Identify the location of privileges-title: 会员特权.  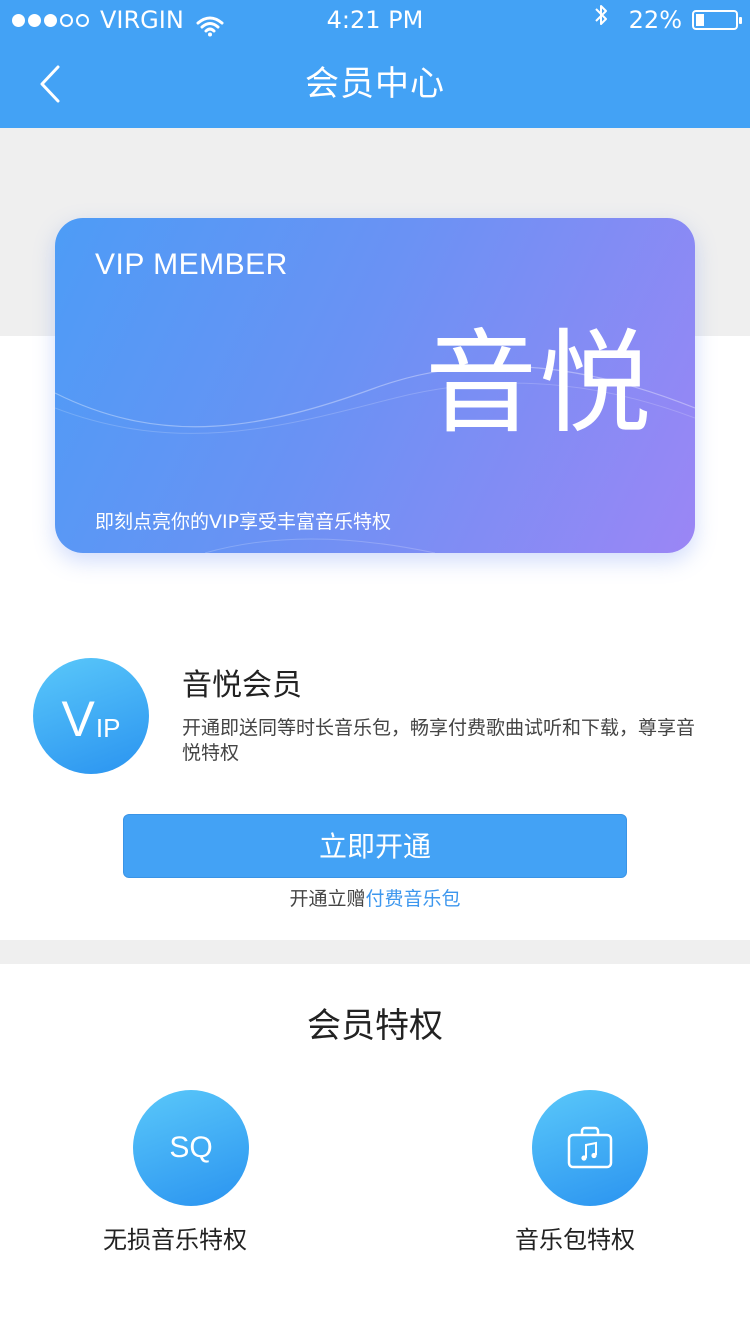
(375, 1026).